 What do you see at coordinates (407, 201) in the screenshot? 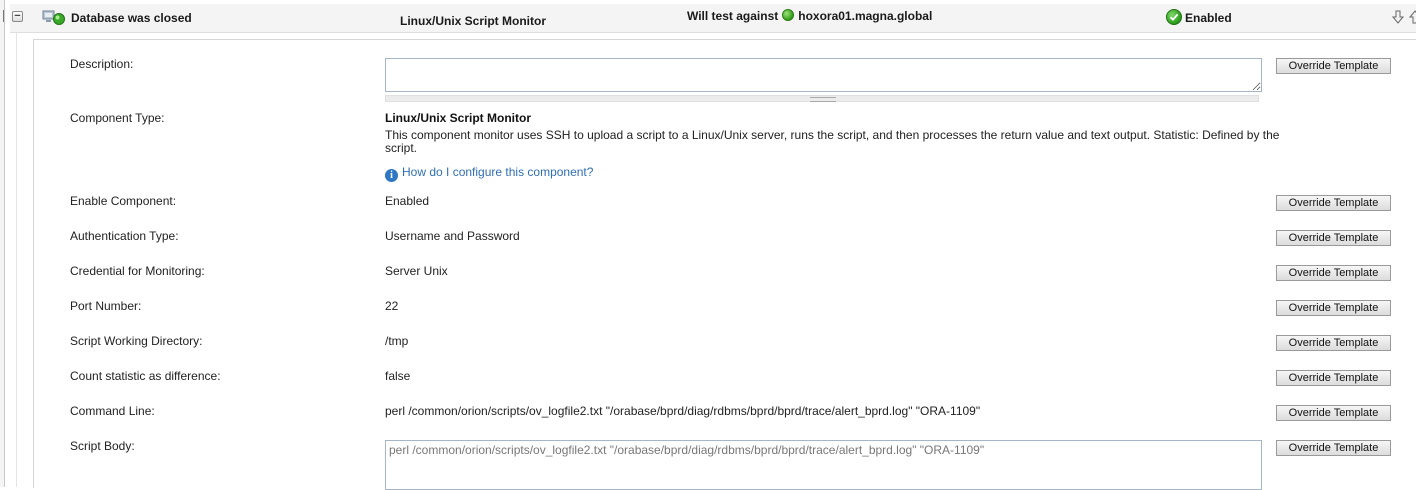
I see `enable-component-value: Enabled` at bounding box center [407, 201].